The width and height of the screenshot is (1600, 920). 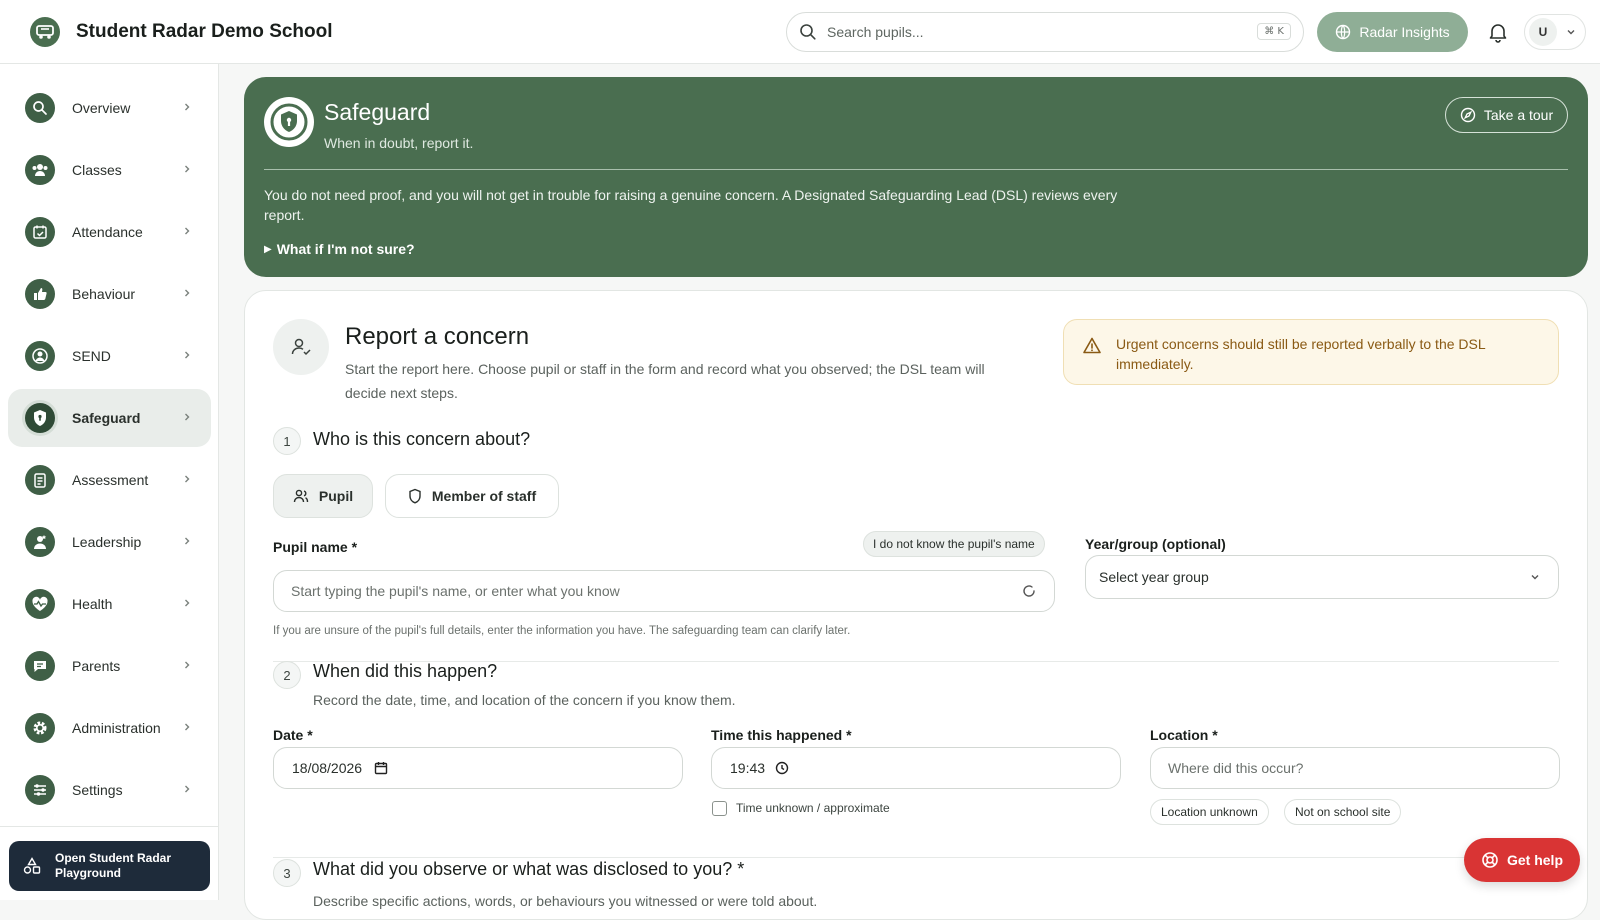 I want to click on sidebar-item-attendance: Attendance, so click(x=109, y=232).